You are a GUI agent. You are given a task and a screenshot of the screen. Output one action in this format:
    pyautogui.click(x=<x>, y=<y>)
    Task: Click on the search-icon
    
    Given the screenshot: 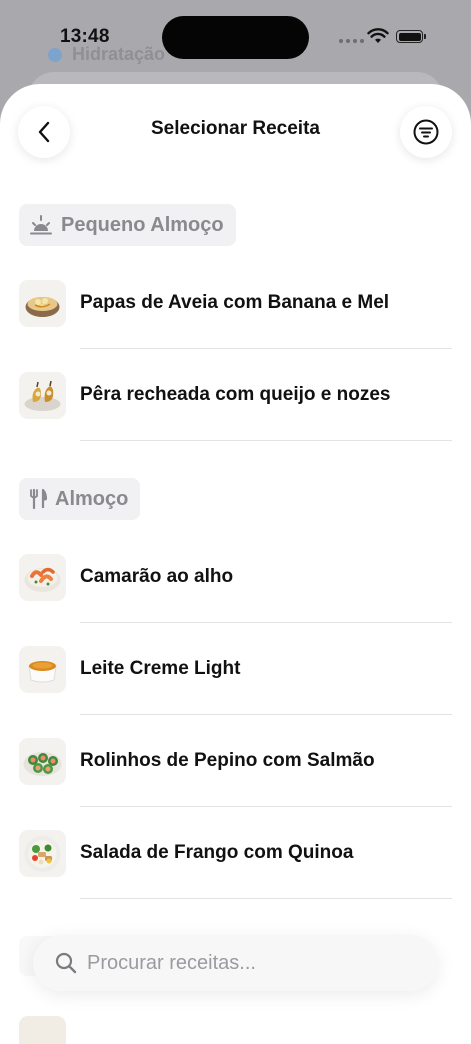 What is the action you would take?
    pyautogui.click(x=66, y=963)
    